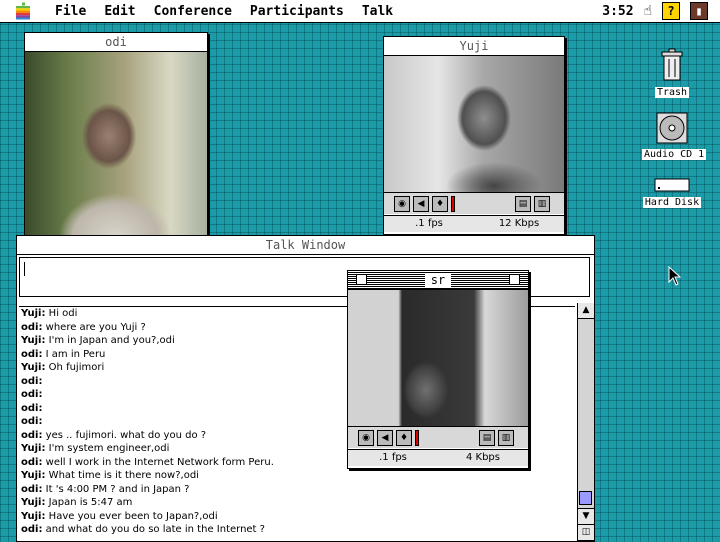 This screenshot has height=542, width=720. Describe the element at coordinates (586, 516) in the screenshot. I see `scroll-down-arrow-icon: ▼` at that location.